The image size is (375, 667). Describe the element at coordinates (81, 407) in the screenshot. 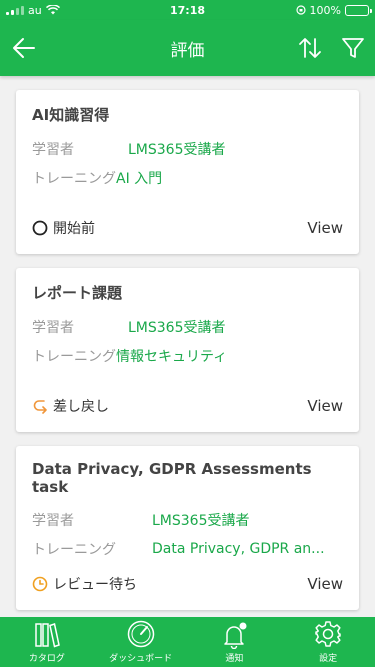

I see `status-text: 差し戻し` at that location.